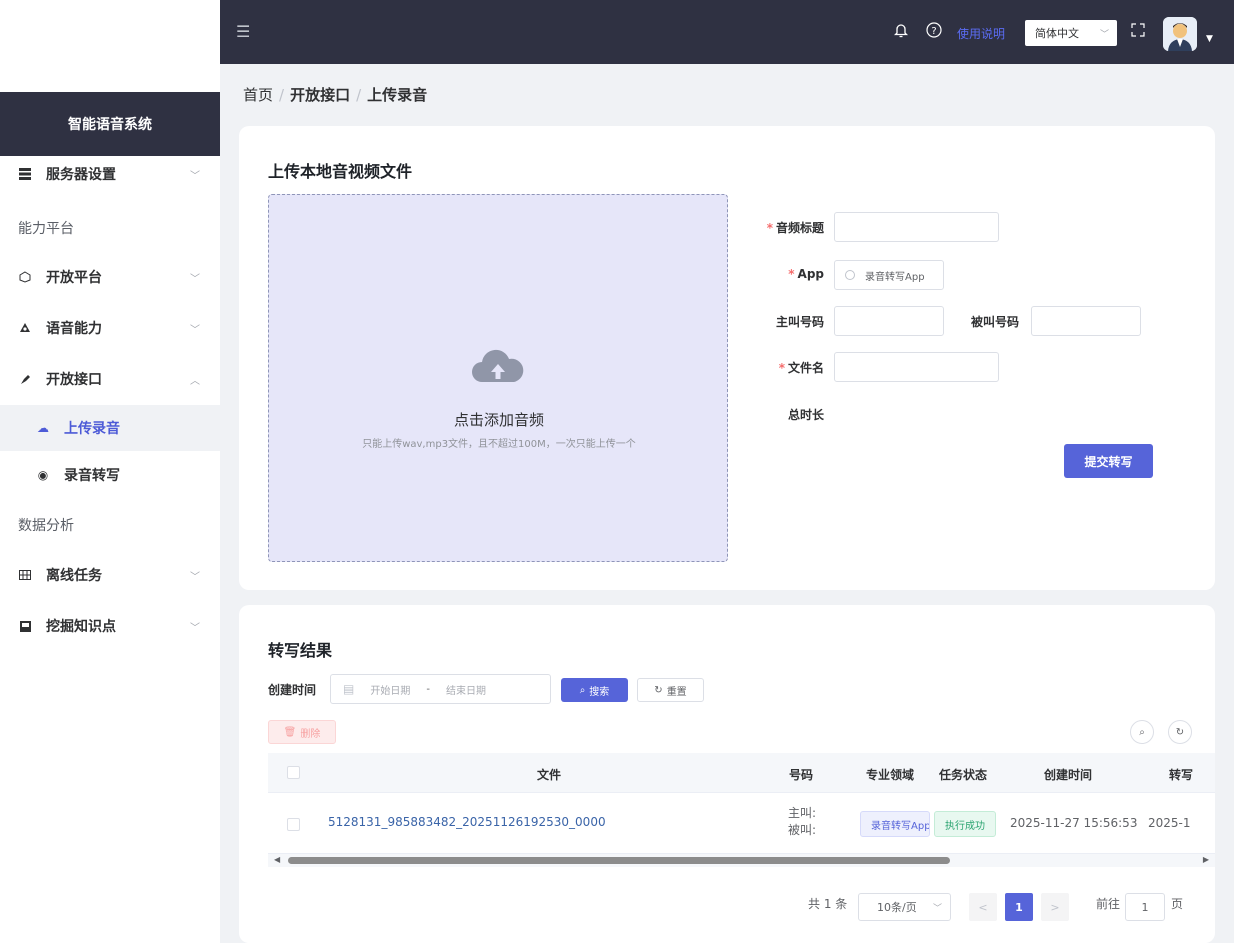 The height and width of the screenshot is (943, 1234). I want to click on sidebar-item-offline-task: 离线任务 ﹀, so click(110, 575).